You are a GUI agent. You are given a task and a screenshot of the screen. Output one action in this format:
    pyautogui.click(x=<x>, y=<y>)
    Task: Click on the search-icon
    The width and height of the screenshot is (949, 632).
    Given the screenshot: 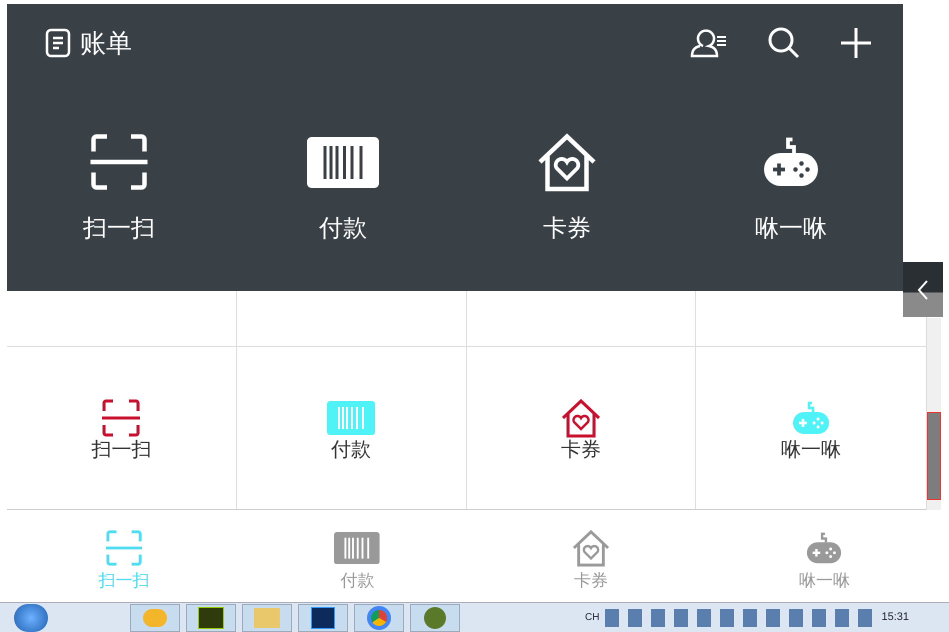 What is the action you would take?
    pyautogui.click(x=784, y=43)
    